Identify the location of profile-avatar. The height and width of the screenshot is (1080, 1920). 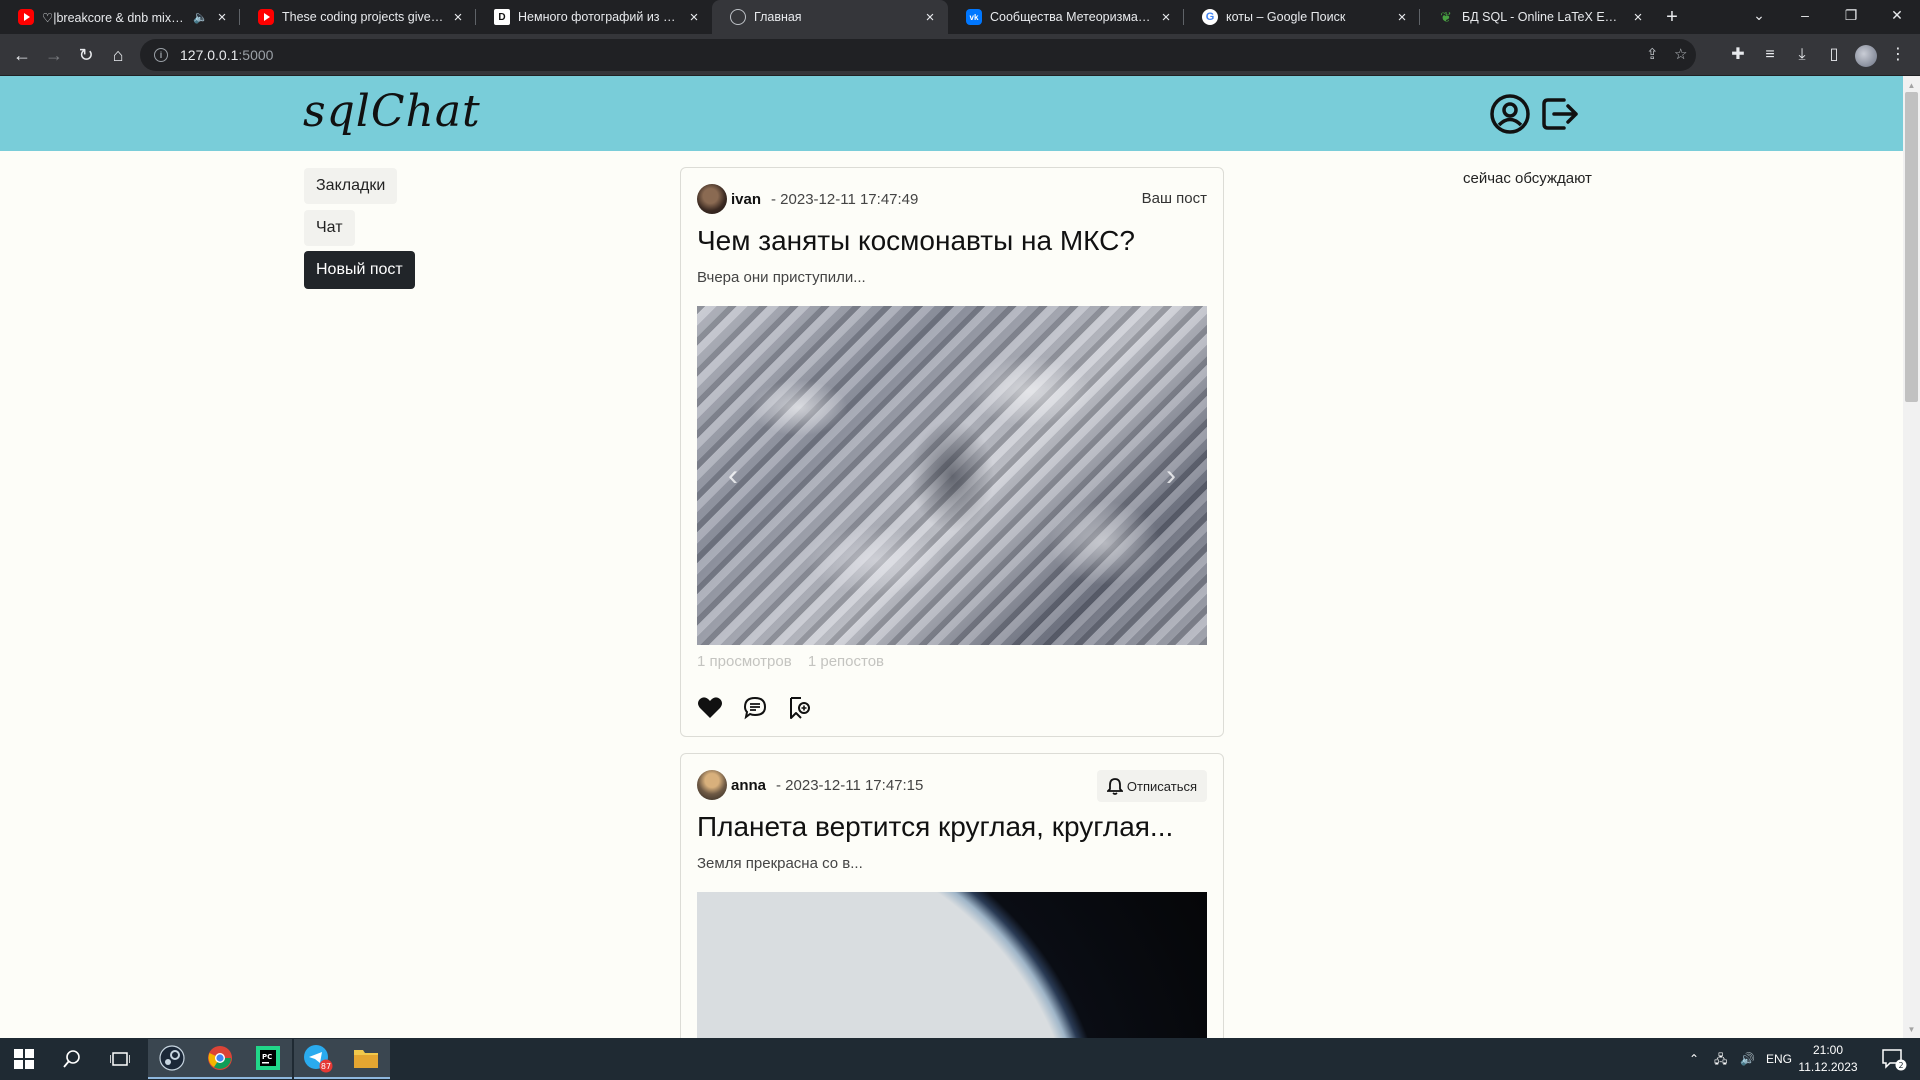
(1866, 56).